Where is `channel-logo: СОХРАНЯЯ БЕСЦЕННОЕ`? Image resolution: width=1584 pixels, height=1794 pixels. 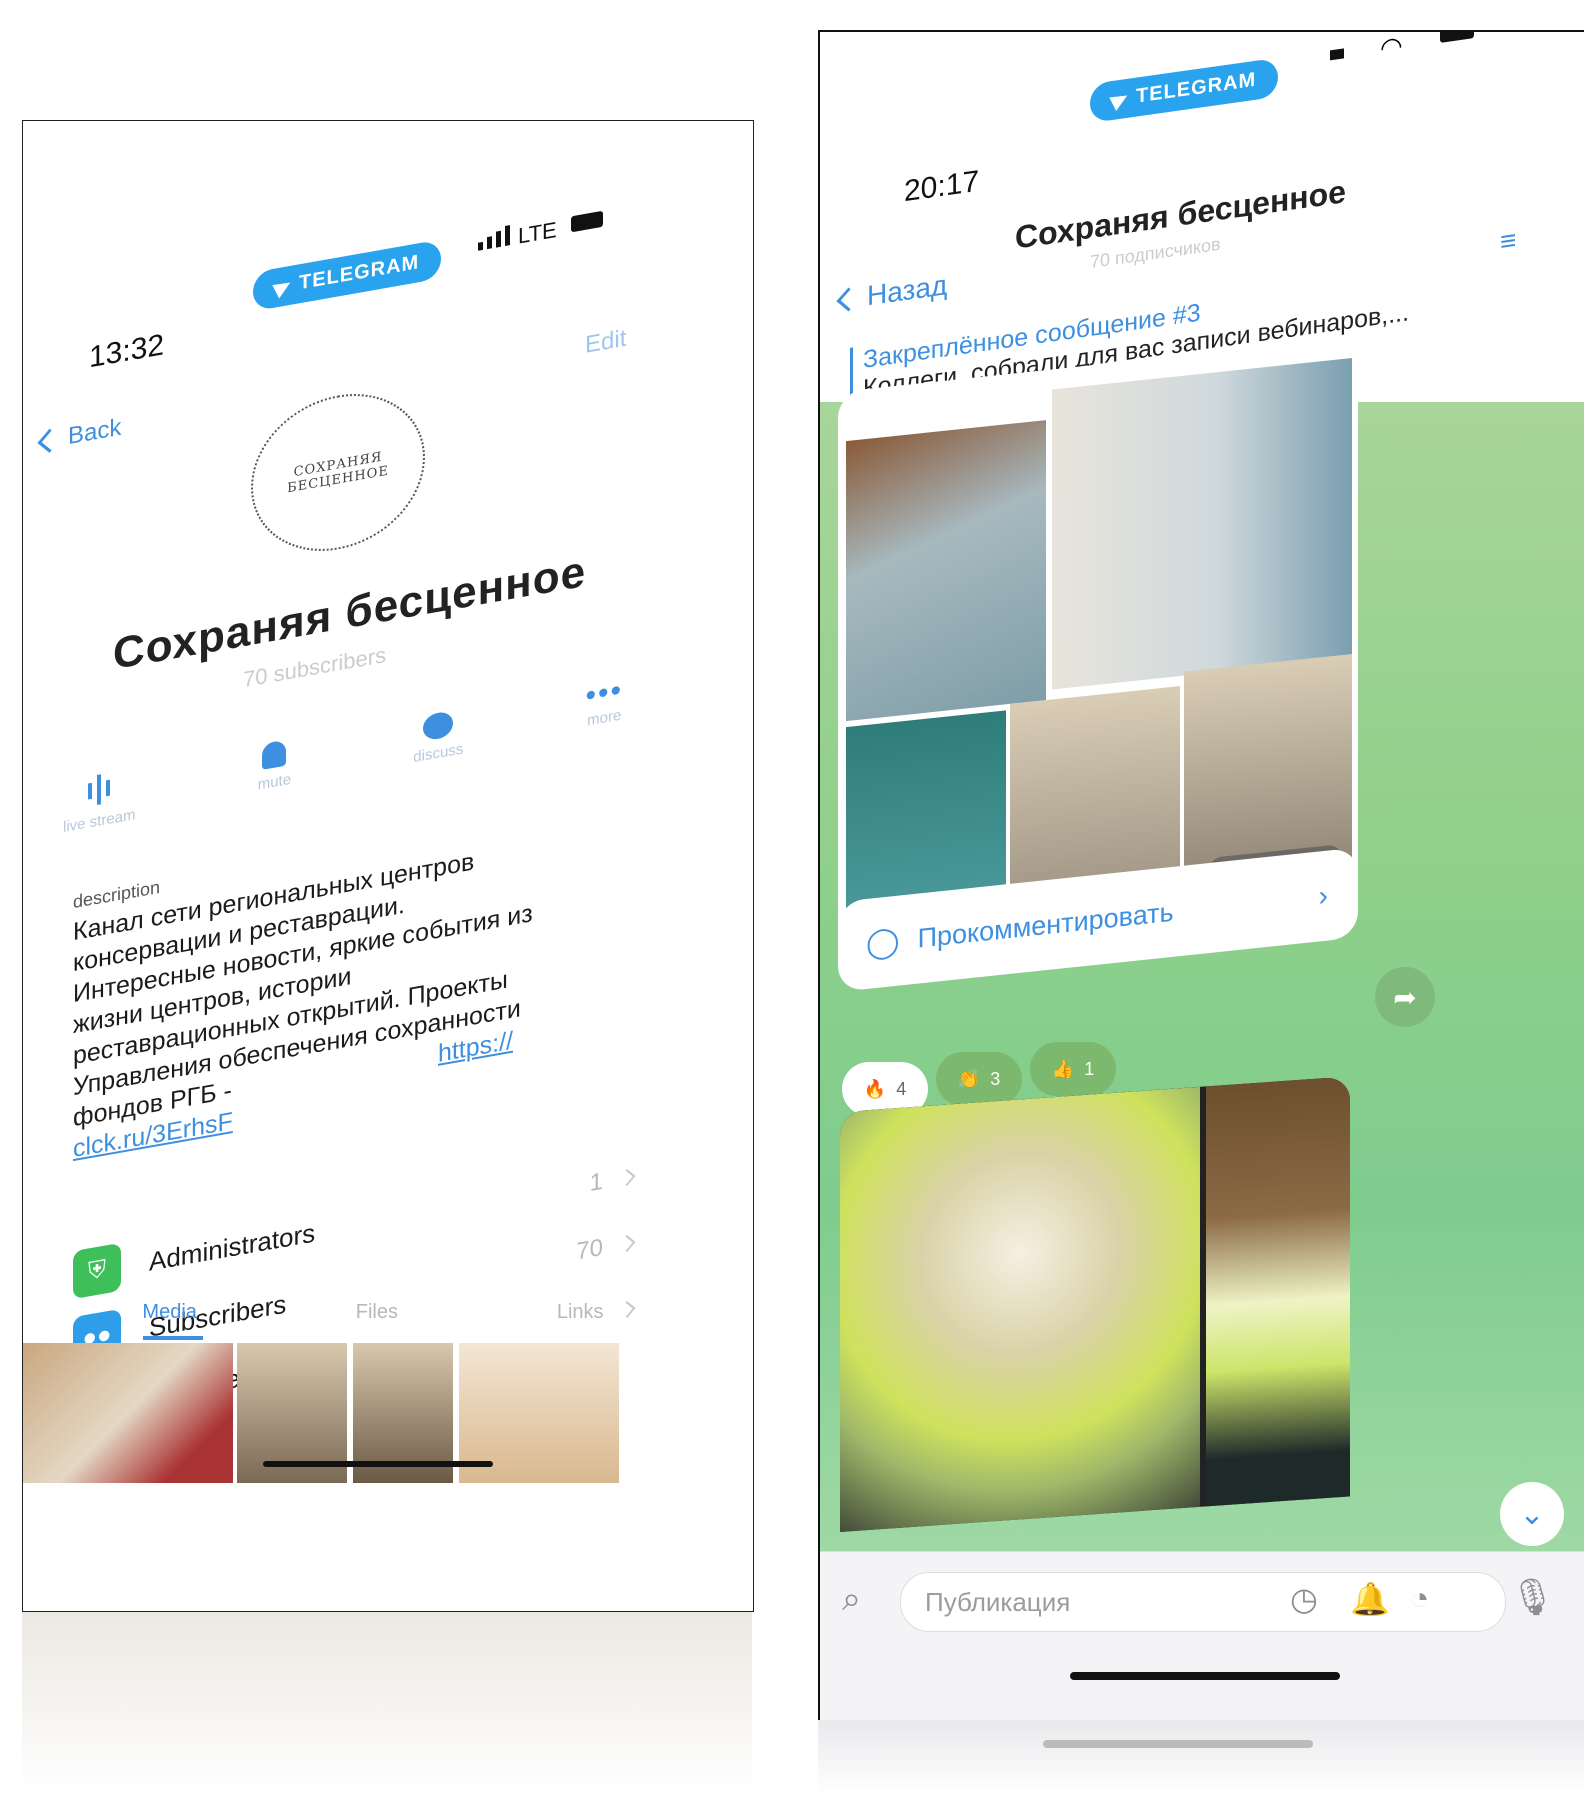 channel-logo: СОХРАНЯЯ БЕСЦЕННОЕ is located at coordinates (338, 472).